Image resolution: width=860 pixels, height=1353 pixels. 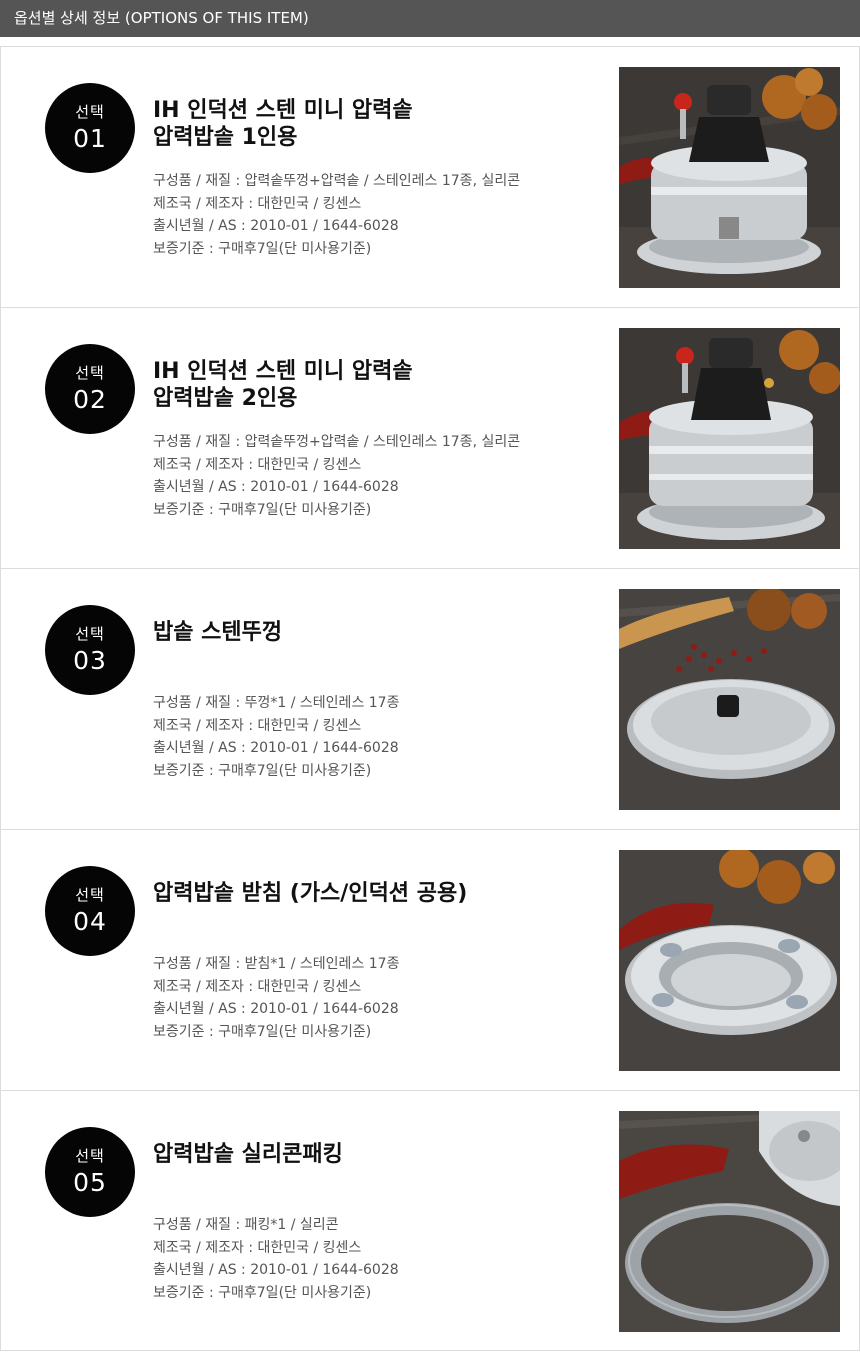 I want to click on option-badge: 선택 05, so click(x=90, y=1172).